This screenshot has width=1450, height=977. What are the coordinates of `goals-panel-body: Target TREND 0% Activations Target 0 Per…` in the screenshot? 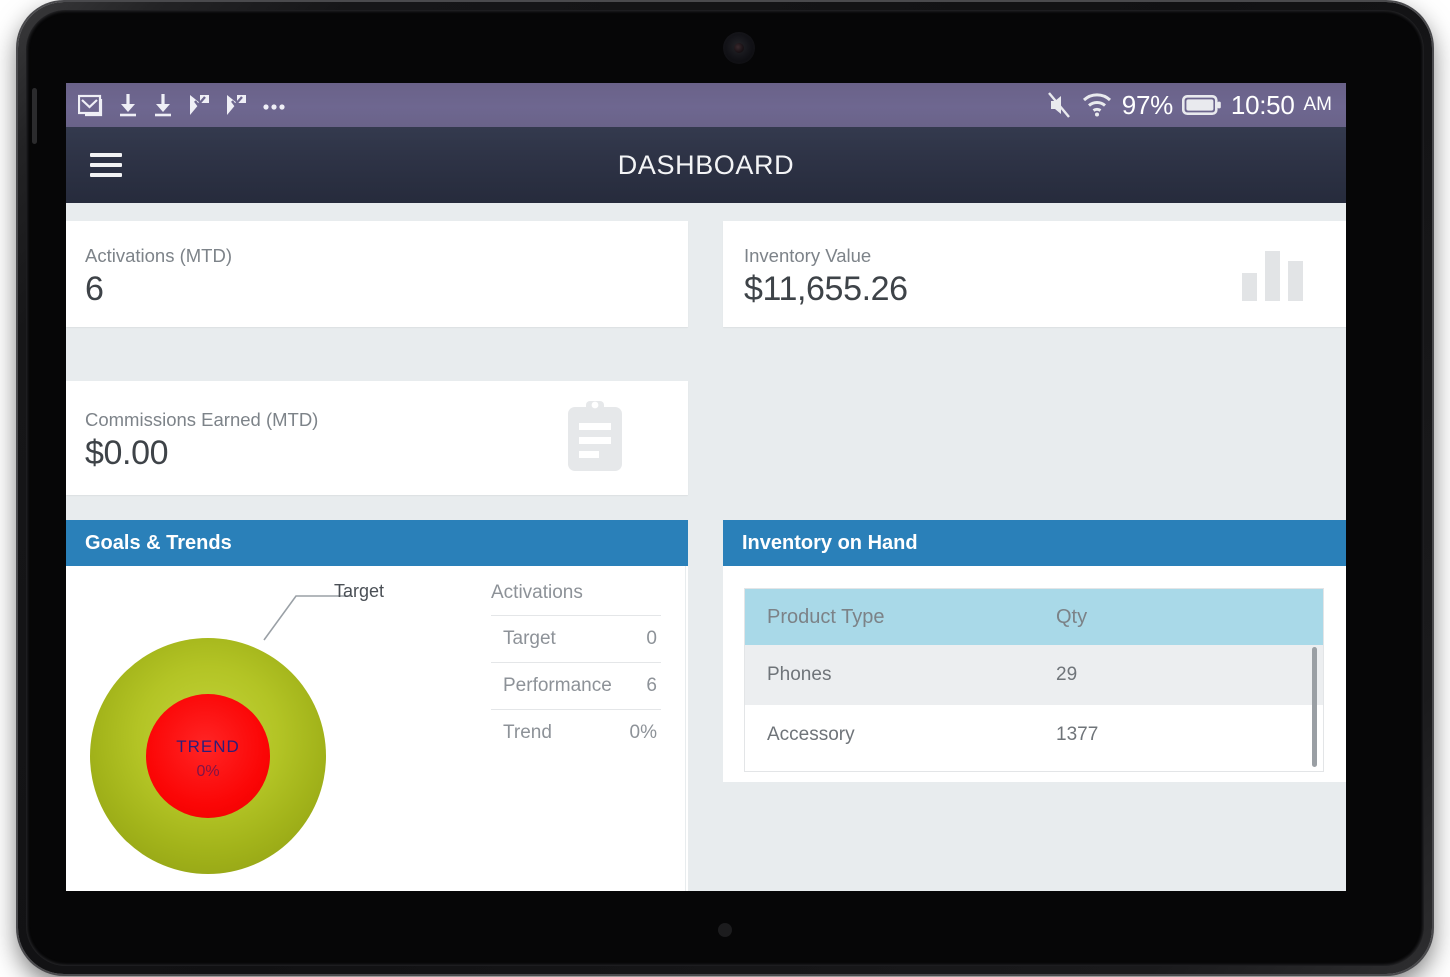 It's located at (377, 728).